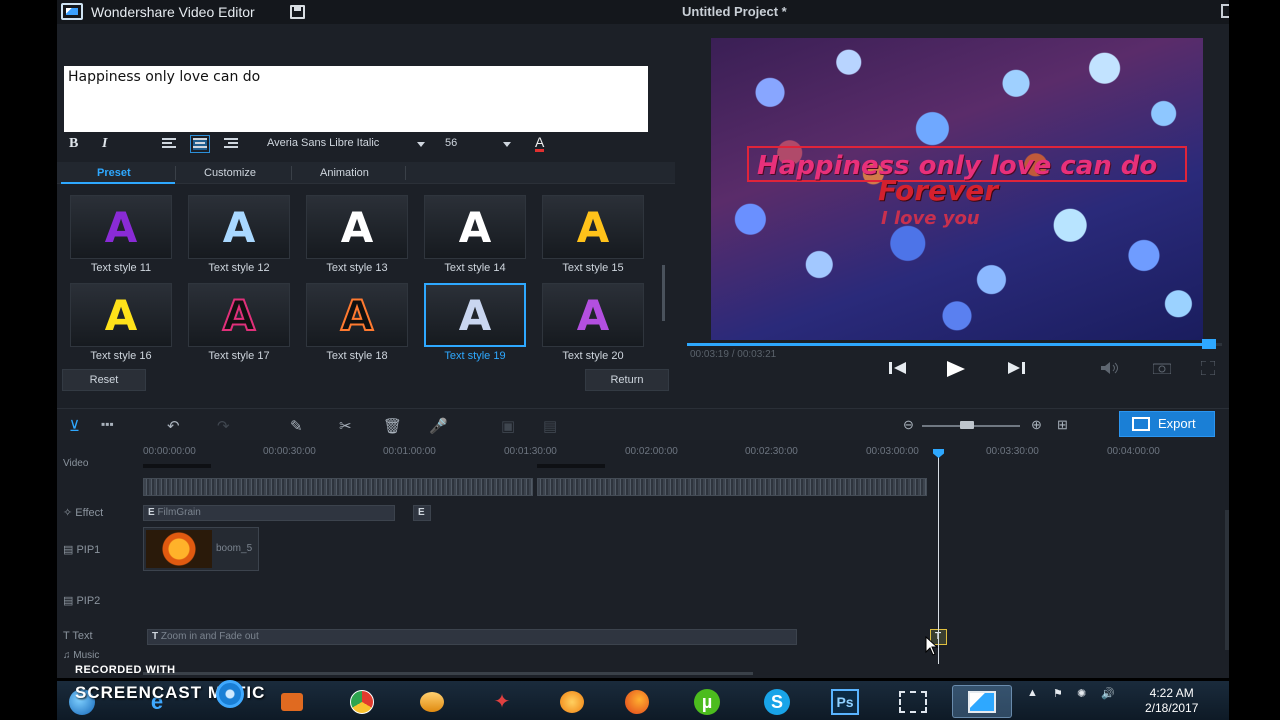 The height and width of the screenshot is (720, 1280). What do you see at coordinates (982, 701) in the screenshot?
I see `taskbar-video-editor` at bounding box center [982, 701].